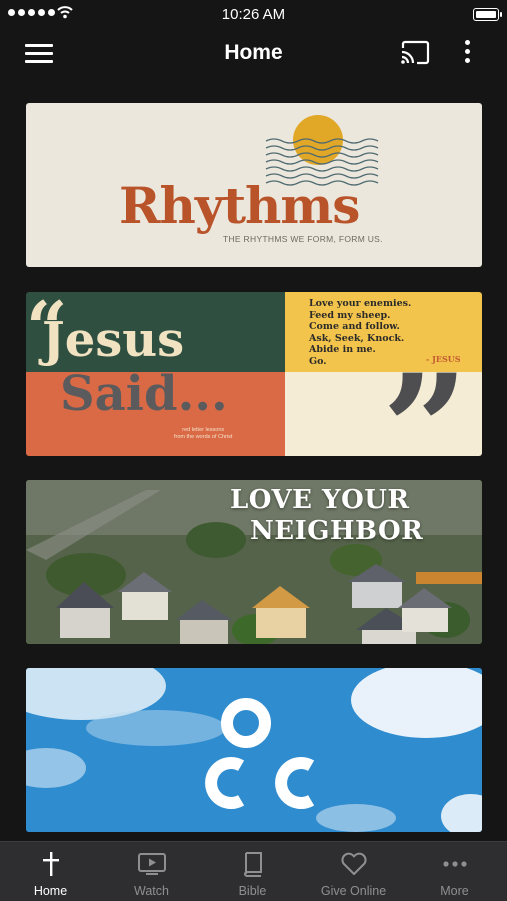 This screenshot has width=507, height=901. I want to click on quote-line: Love your enemies., so click(360, 303).